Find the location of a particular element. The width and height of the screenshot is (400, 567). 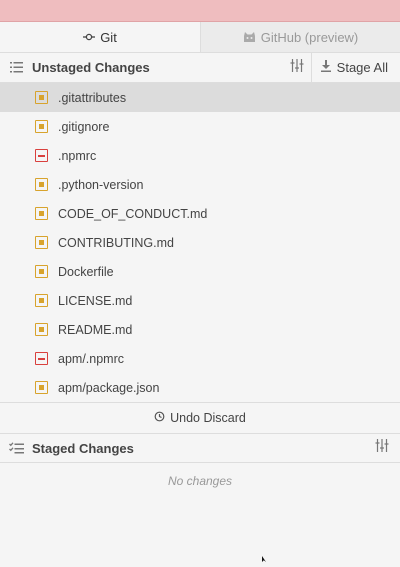

undo-discard-button: Undo Discard is located at coordinates (200, 417).